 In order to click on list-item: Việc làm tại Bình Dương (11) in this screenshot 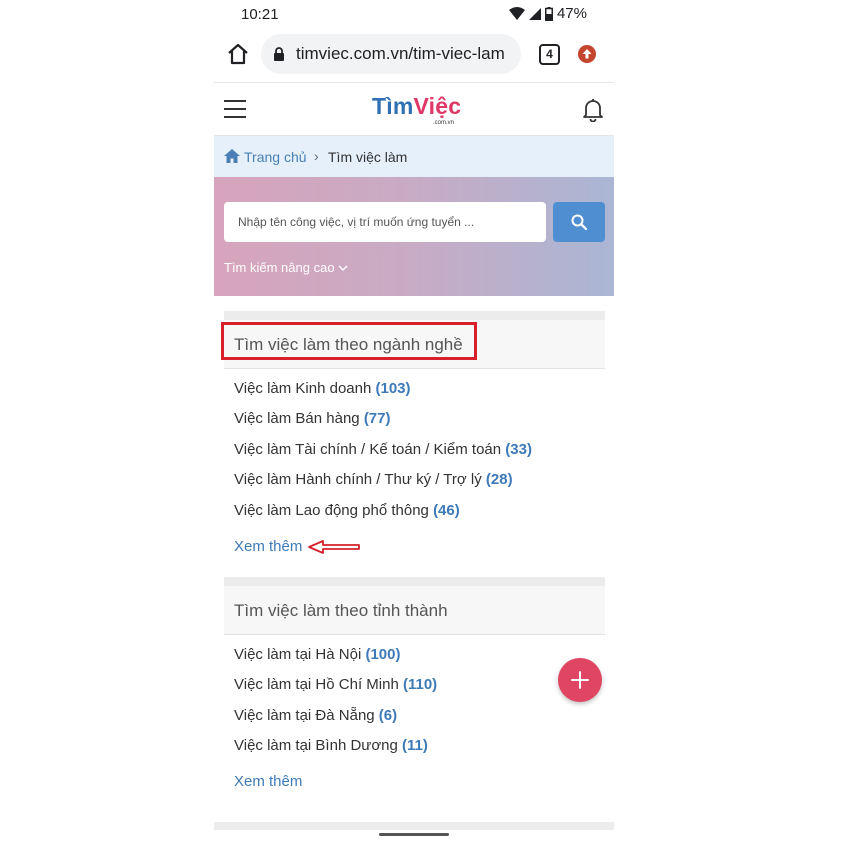, I will do `click(331, 745)`.